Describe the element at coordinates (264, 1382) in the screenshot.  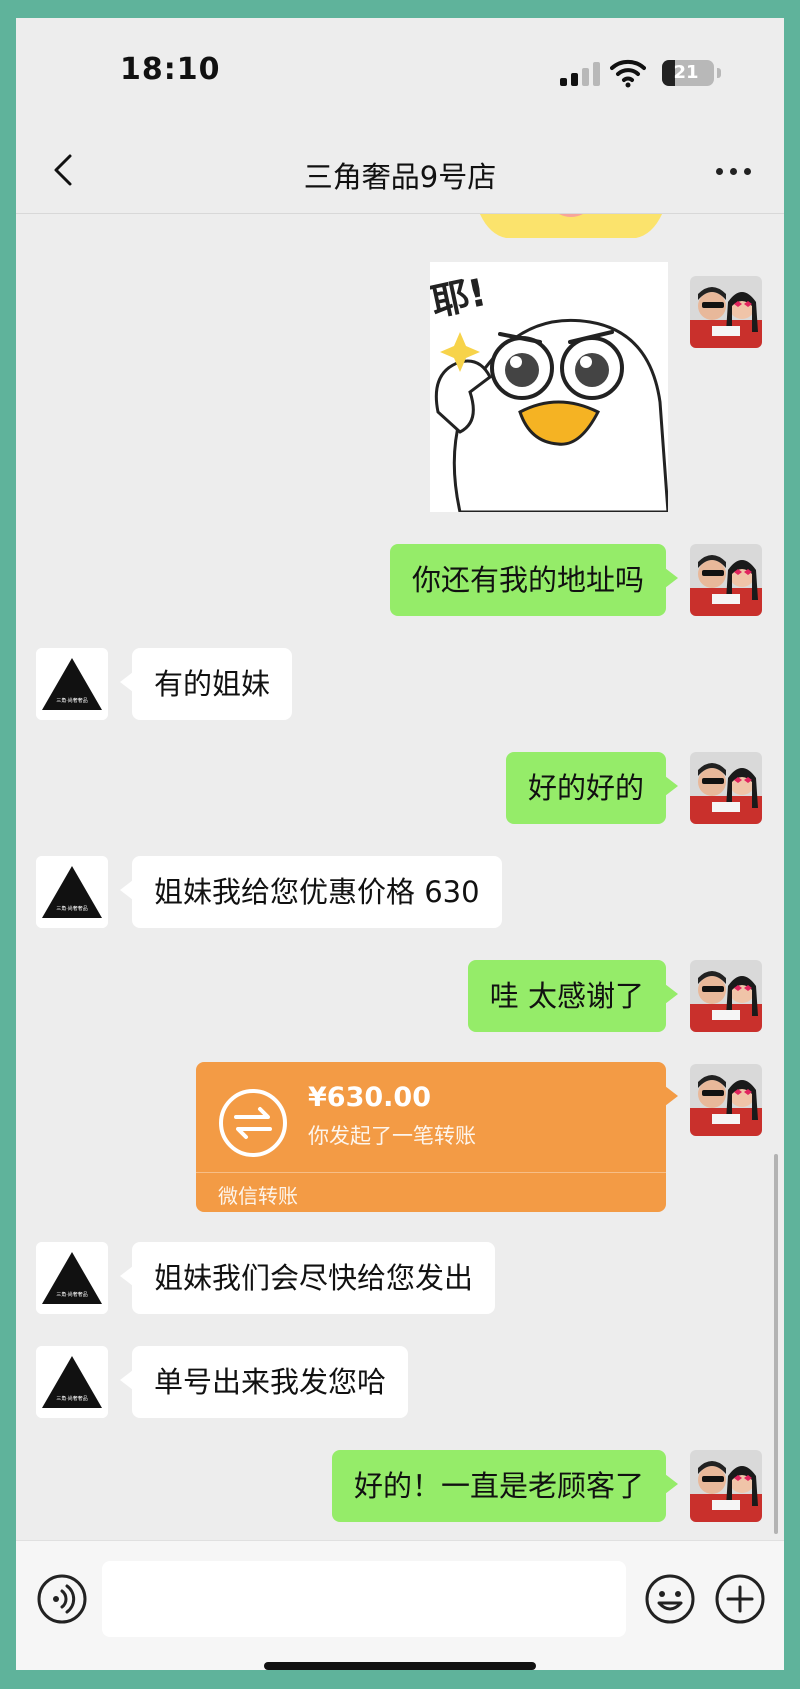
I see `message-bubble-incoming: 单号出来我发您哈` at that location.